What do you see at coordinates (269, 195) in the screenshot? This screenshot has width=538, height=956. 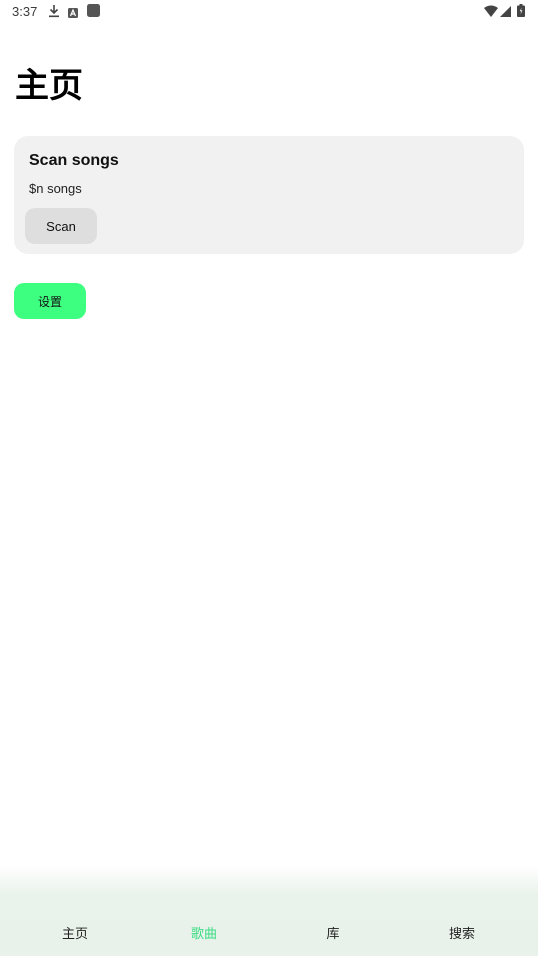 I see `scan-songs-card: Scan songs $n songs Scan` at bounding box center [269, 195].